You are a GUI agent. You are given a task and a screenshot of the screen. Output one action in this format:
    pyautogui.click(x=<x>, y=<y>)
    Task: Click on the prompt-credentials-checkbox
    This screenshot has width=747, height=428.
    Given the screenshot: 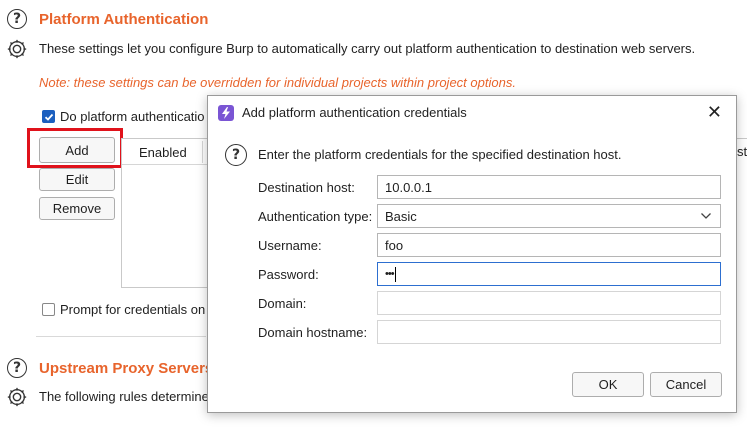 What is the action you would take?
    pyautogui.click(x=48, y=309)
    